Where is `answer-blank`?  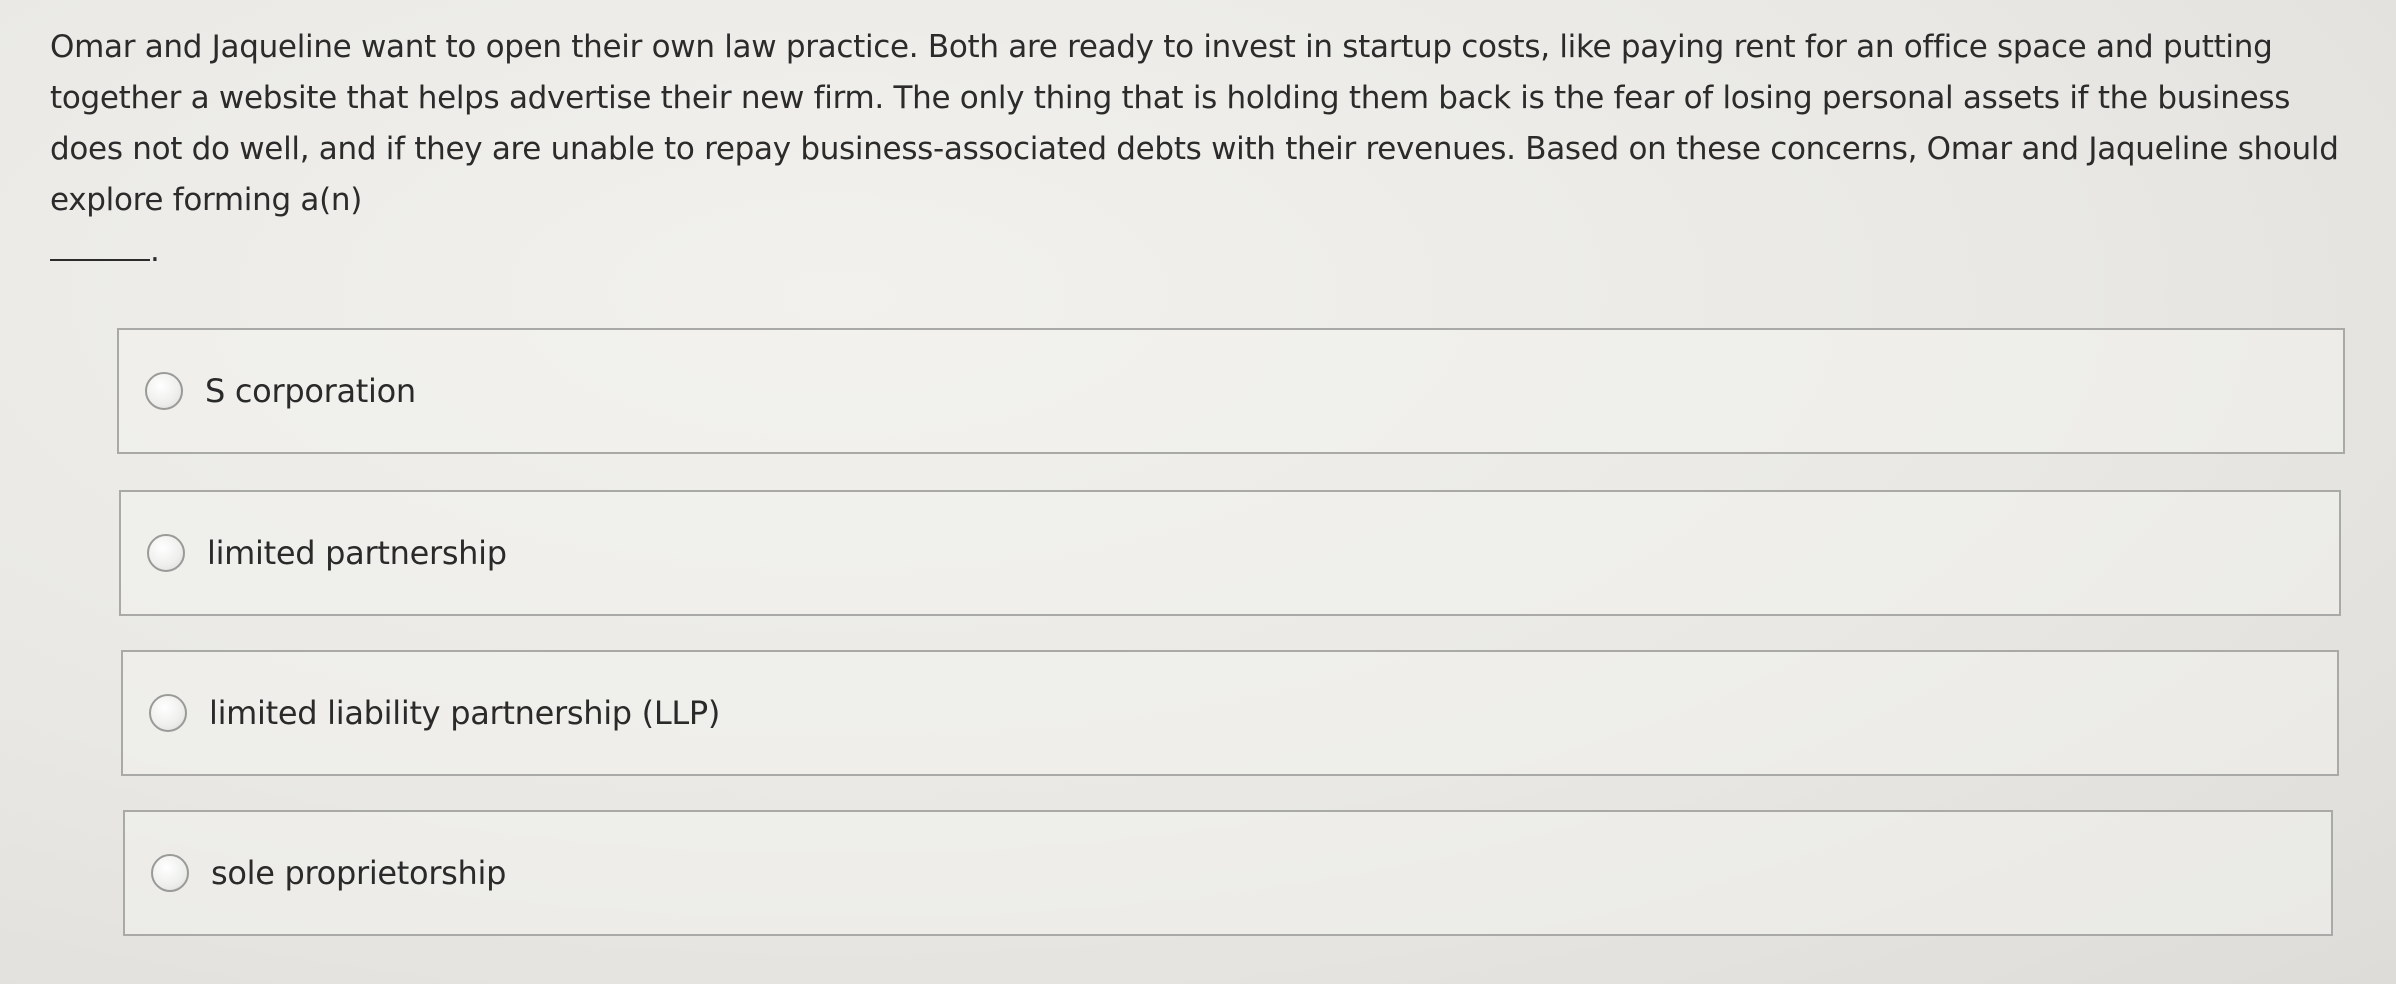 answer-blank is located at coordinates (100, 246).